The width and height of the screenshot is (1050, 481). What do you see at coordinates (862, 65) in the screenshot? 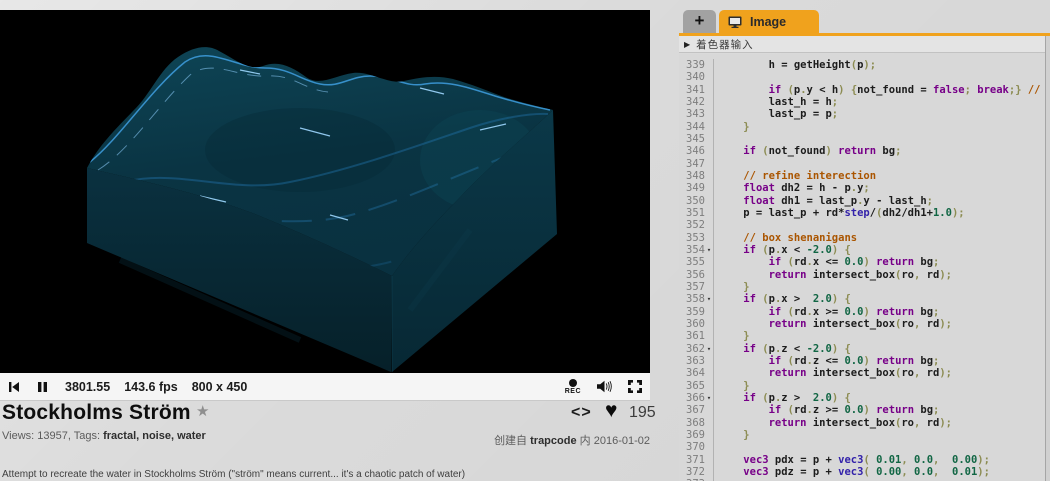
I see `code-line: 339 h = getHeight(p);` at bounding box center [862, 65].